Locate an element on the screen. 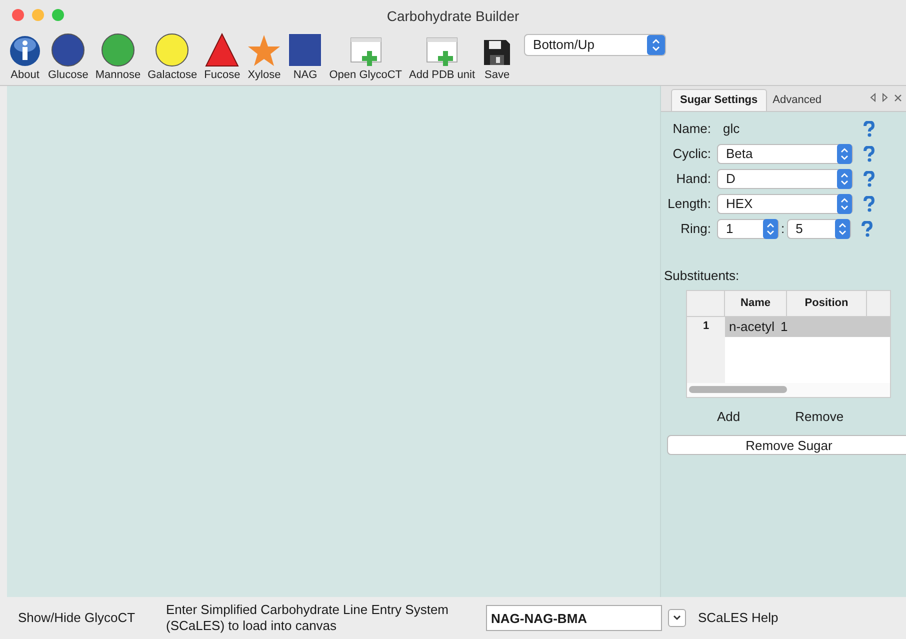 The height and width of the screenshot is (639, 906). field-label: Name: is located at coordinates (692, 129).